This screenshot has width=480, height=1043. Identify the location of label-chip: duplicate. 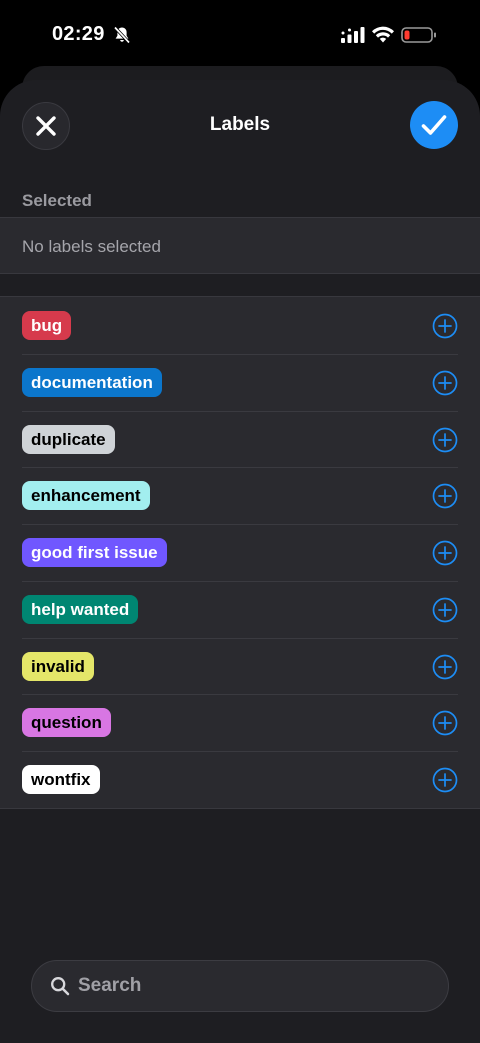
(68, 439).